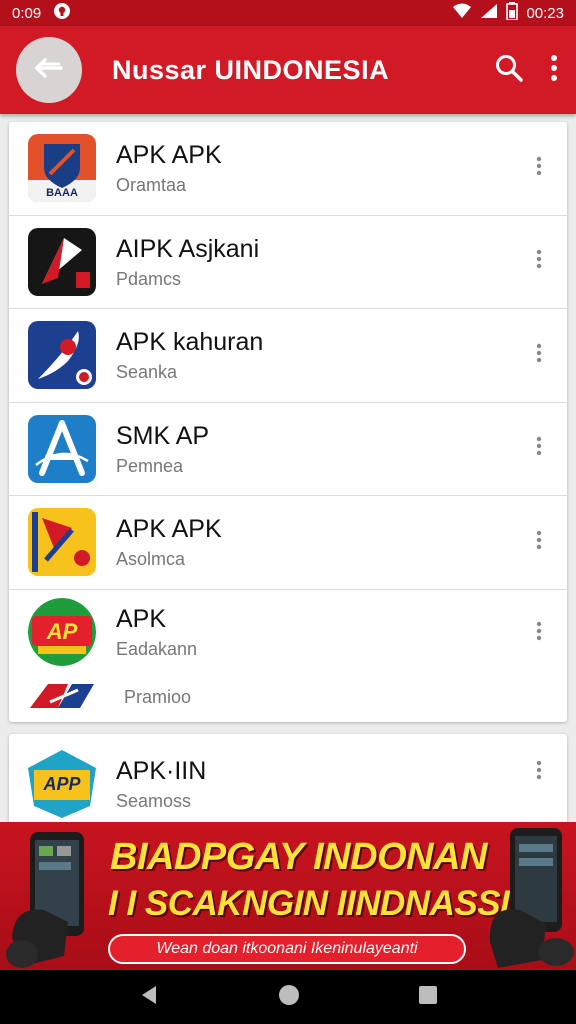  I want to click on letter-a-app-icon, so click(62, 448).